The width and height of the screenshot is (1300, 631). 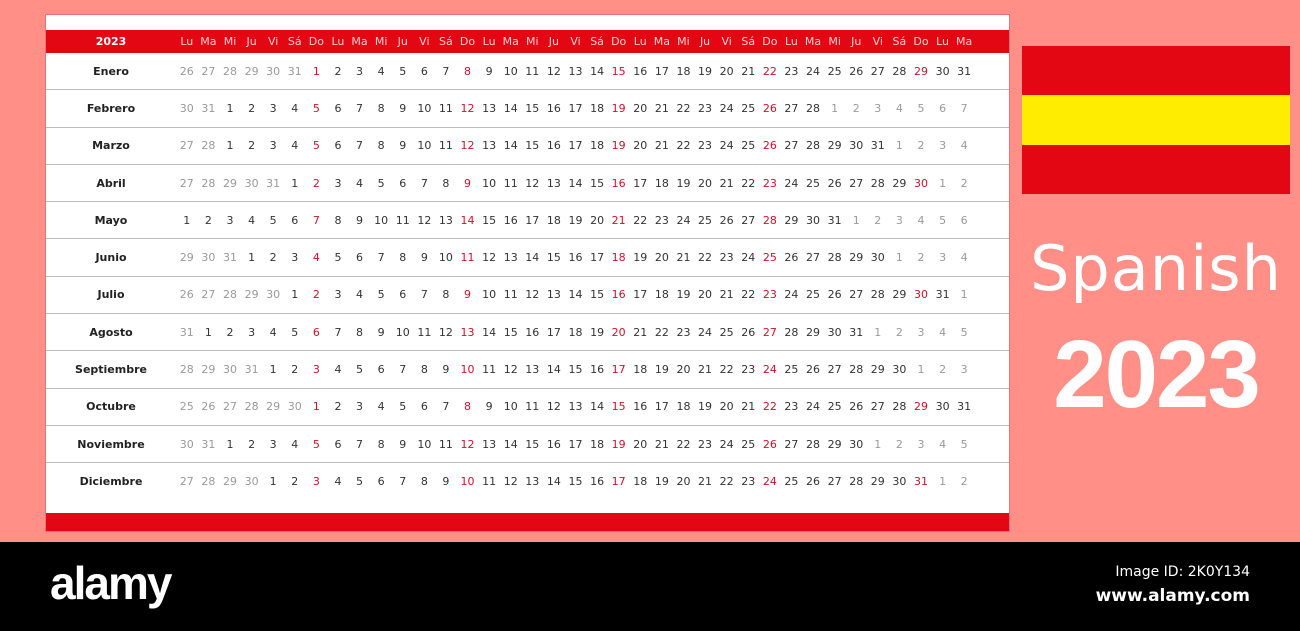 What do you see at coordinates (1157, 374) in the screenshot?
I see `year-title: 2023` at bounding box center [1157, 374].